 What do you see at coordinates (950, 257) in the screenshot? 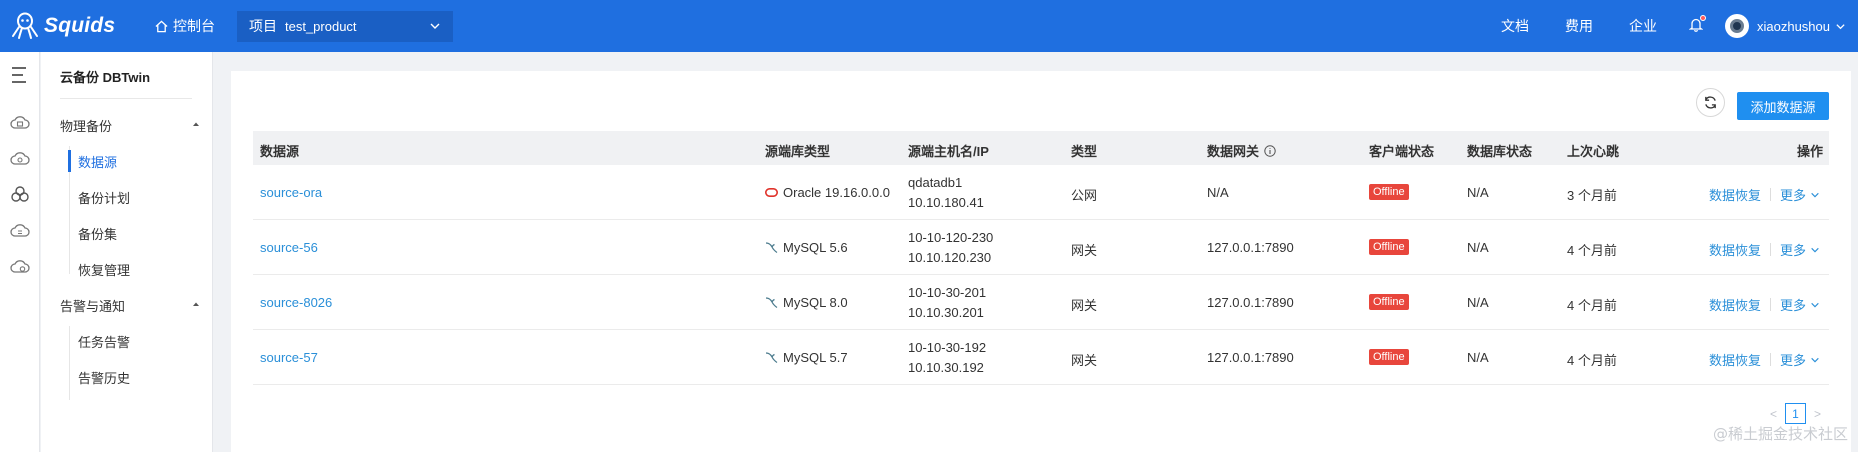
I see `host-ip: 10.10.120.230` at bounding box center [950, 257].